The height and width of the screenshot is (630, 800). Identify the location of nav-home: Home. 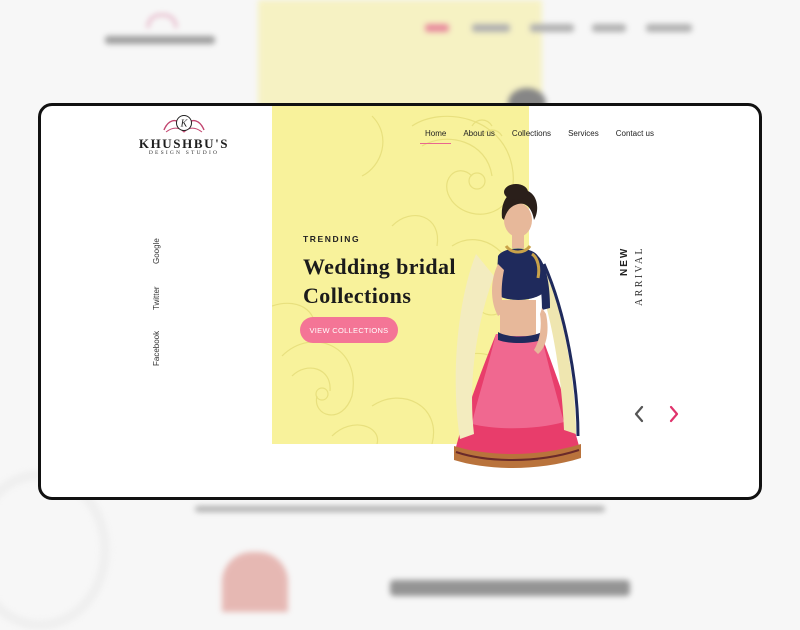
(435, 135).